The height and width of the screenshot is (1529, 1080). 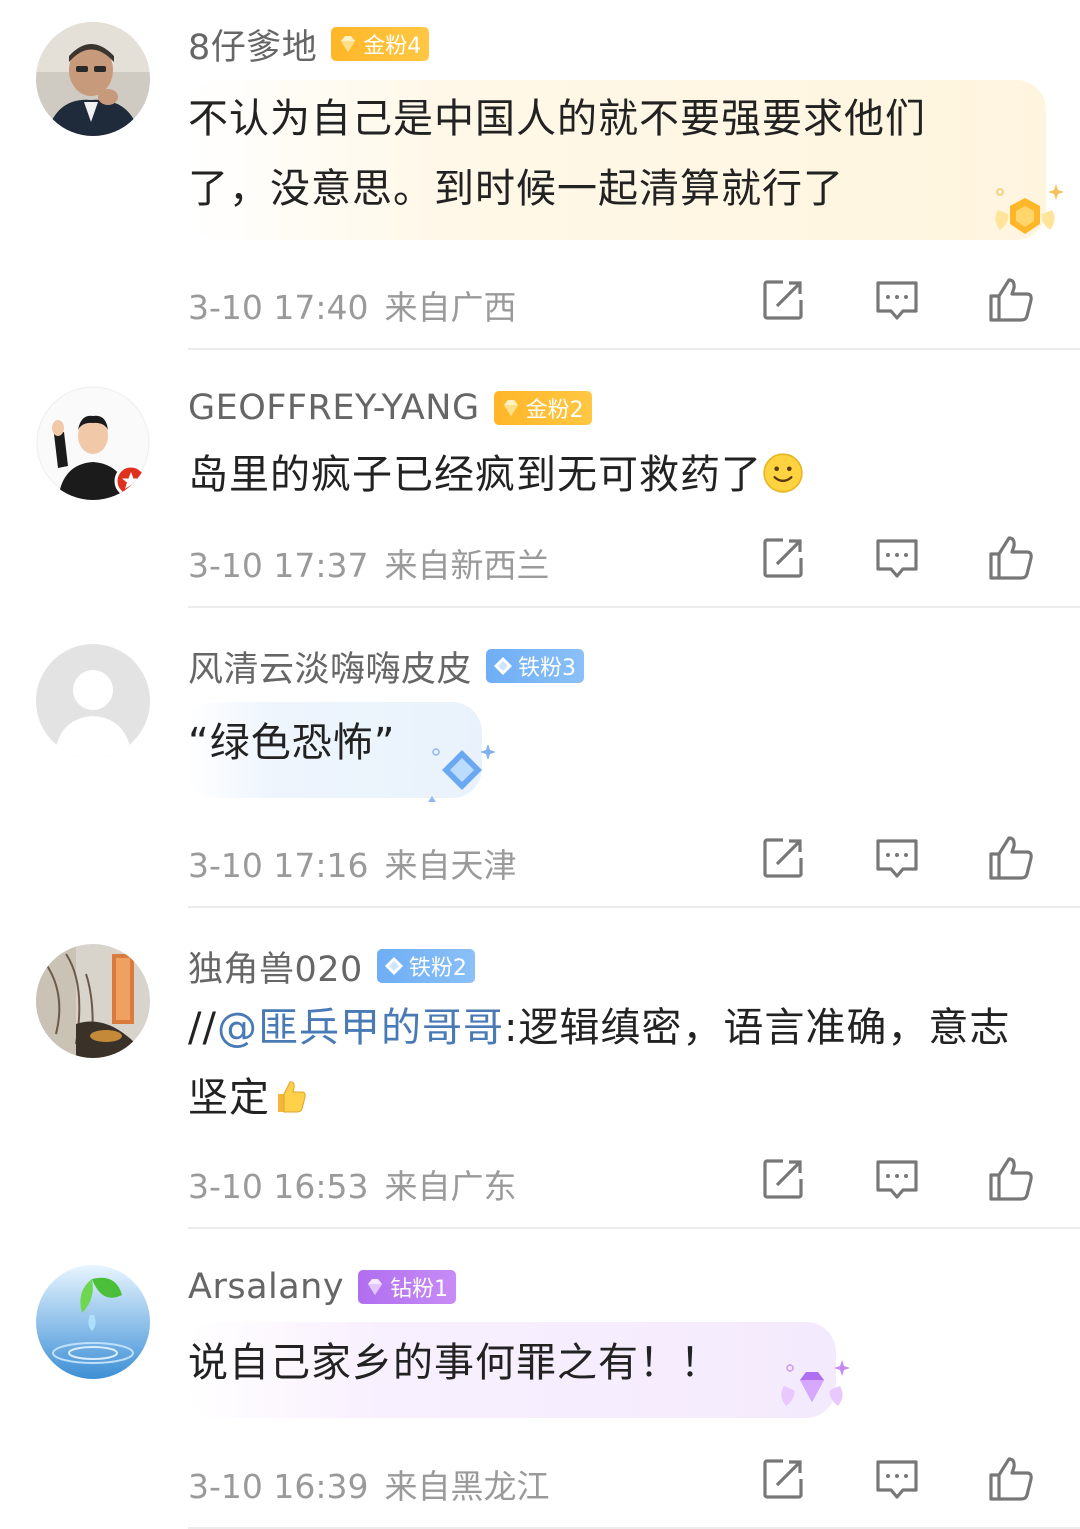 I want to click on fan-badge: 铁粉3, so click(x=535, y=666).